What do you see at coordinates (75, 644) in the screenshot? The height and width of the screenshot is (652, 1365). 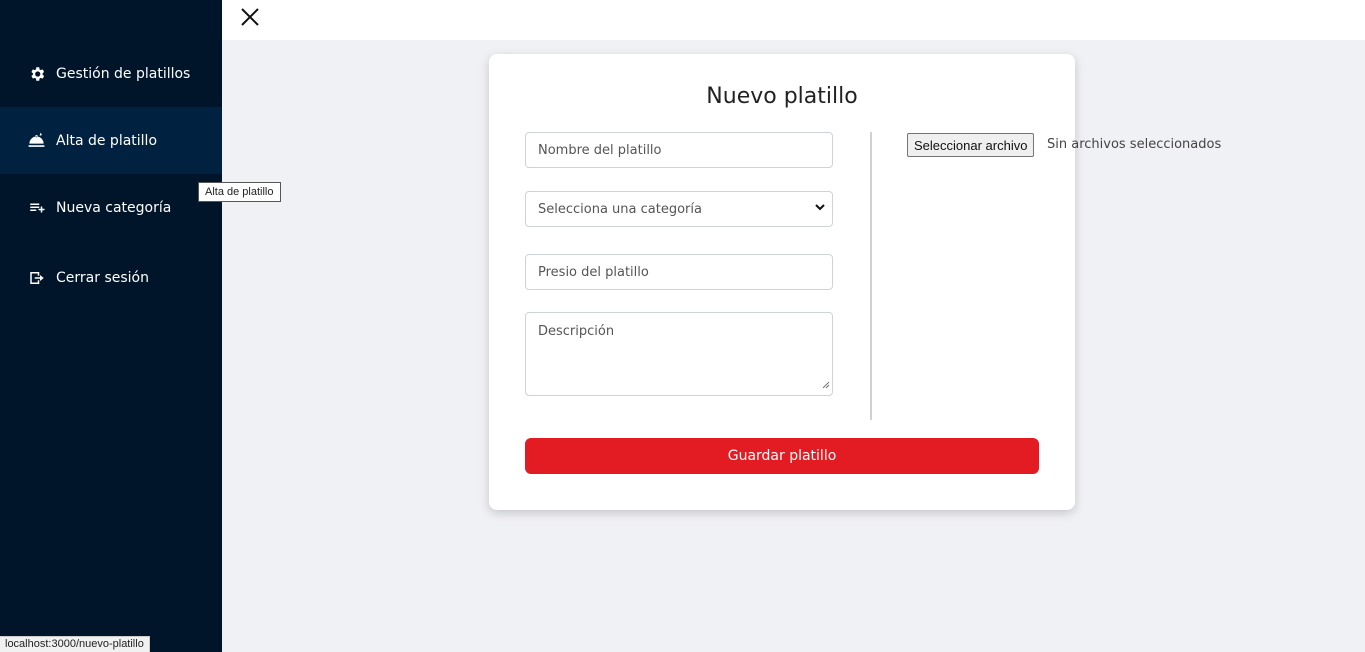 I see `status-url-bar: localhost:3000/nuevo-platillo` at bounding box center [75, 644].